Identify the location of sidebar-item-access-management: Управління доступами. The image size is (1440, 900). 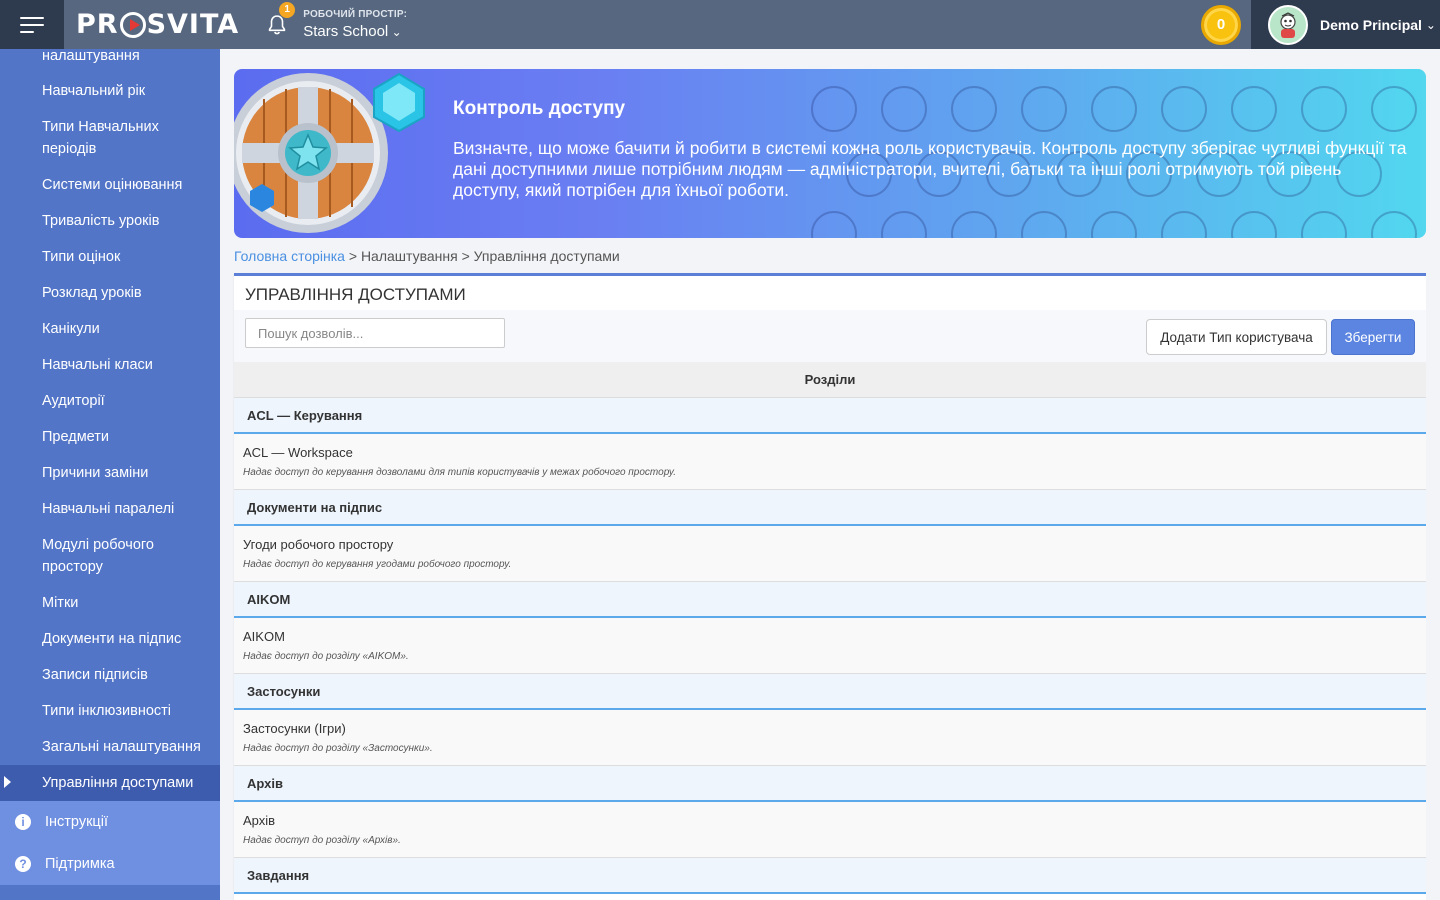
(110, 783).